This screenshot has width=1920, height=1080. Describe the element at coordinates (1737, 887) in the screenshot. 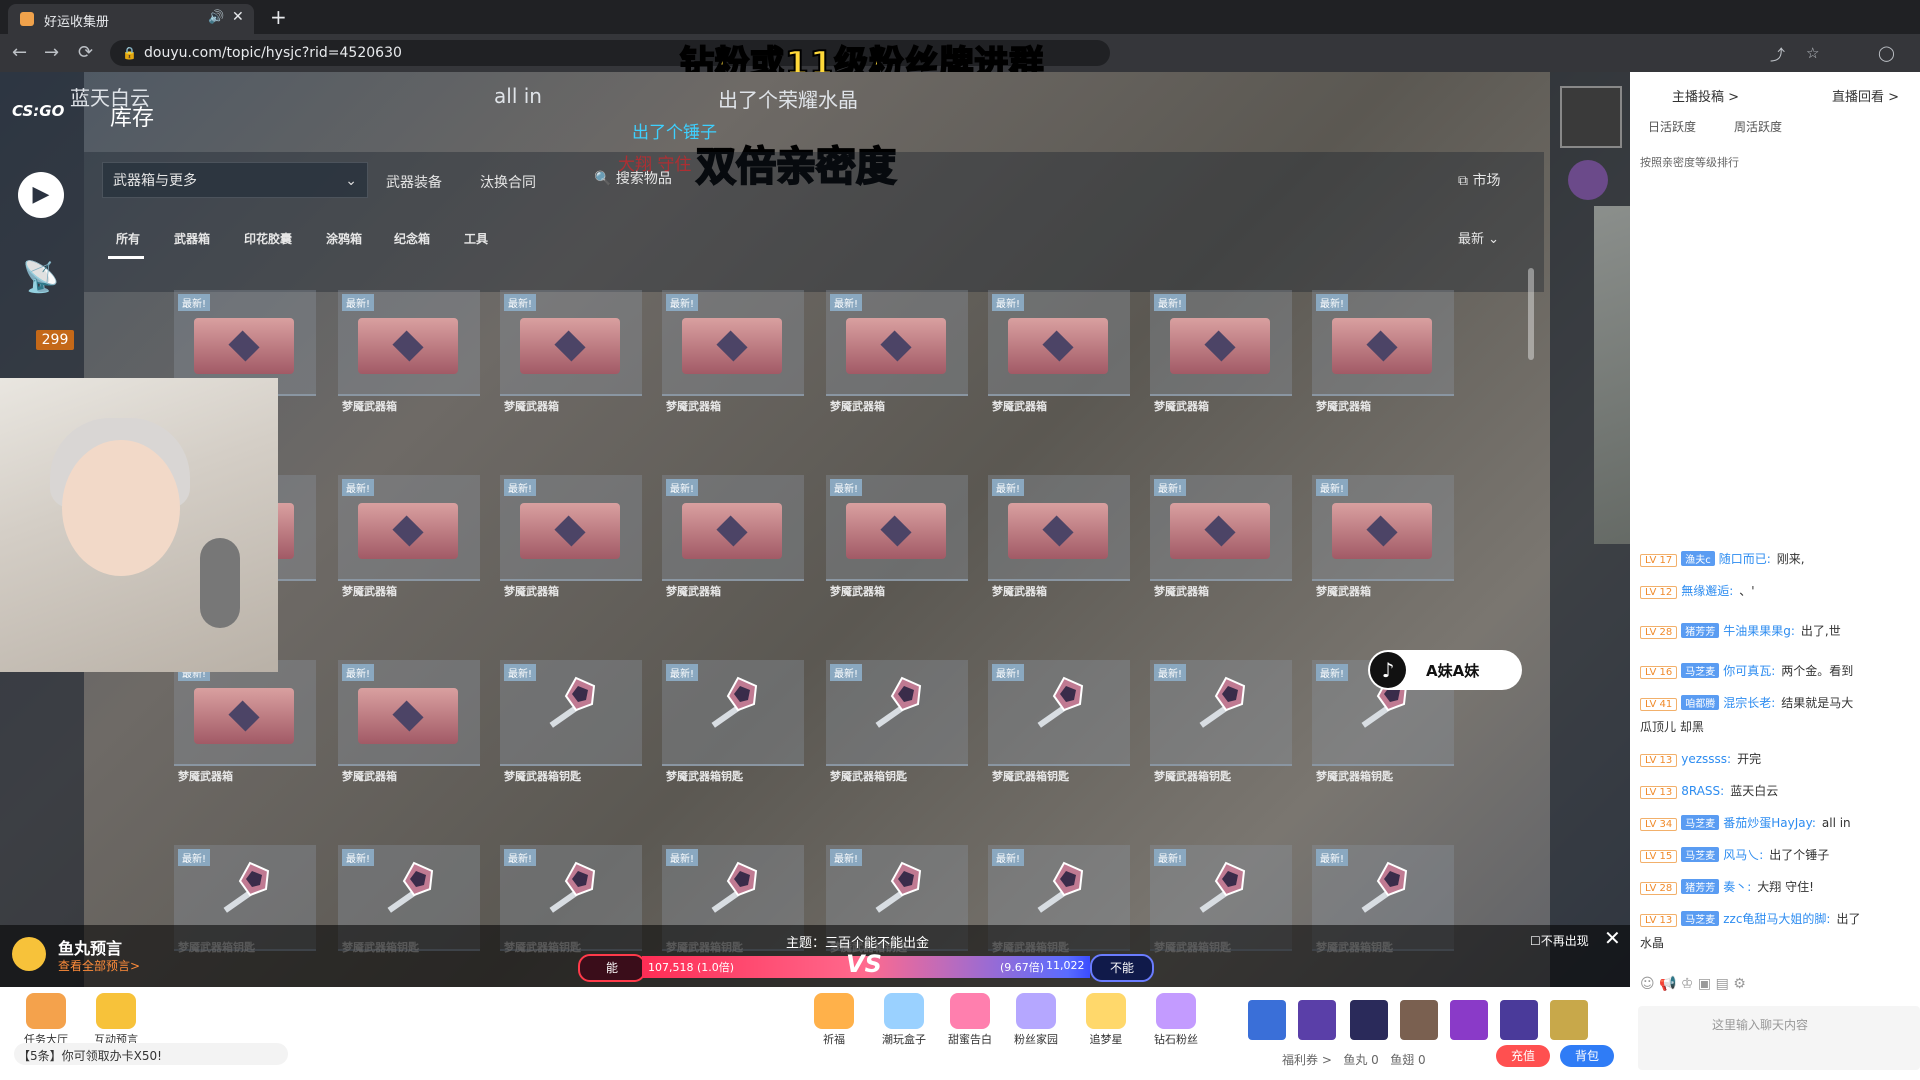

I see `chat-username: 奏丶:` at that location.